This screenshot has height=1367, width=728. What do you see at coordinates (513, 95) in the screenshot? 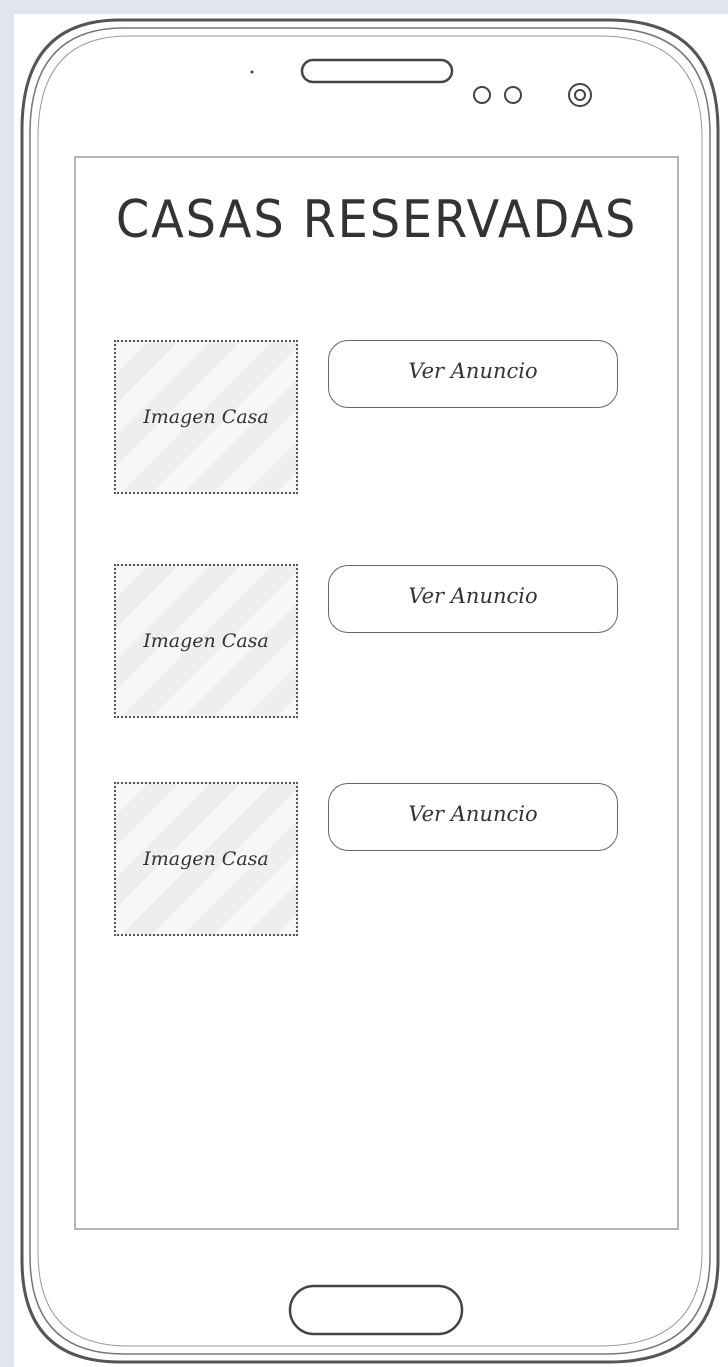
I see `sensor-right-icon` at bounding box center [513, 95].